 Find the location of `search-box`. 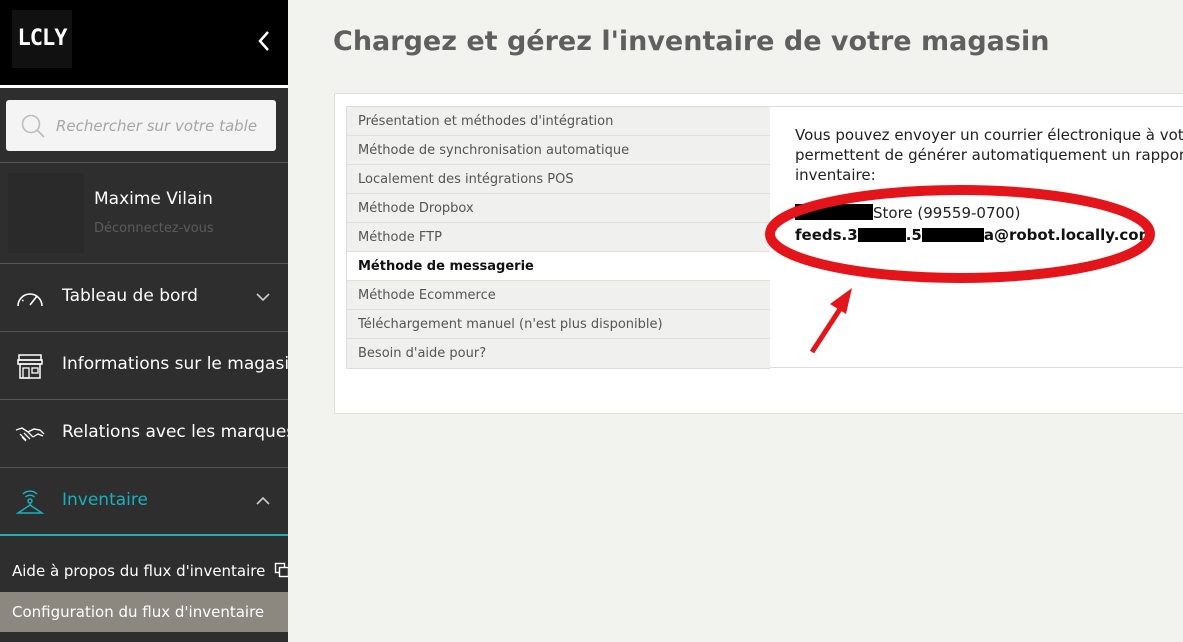

search-box is located at coordinates (141, 125).